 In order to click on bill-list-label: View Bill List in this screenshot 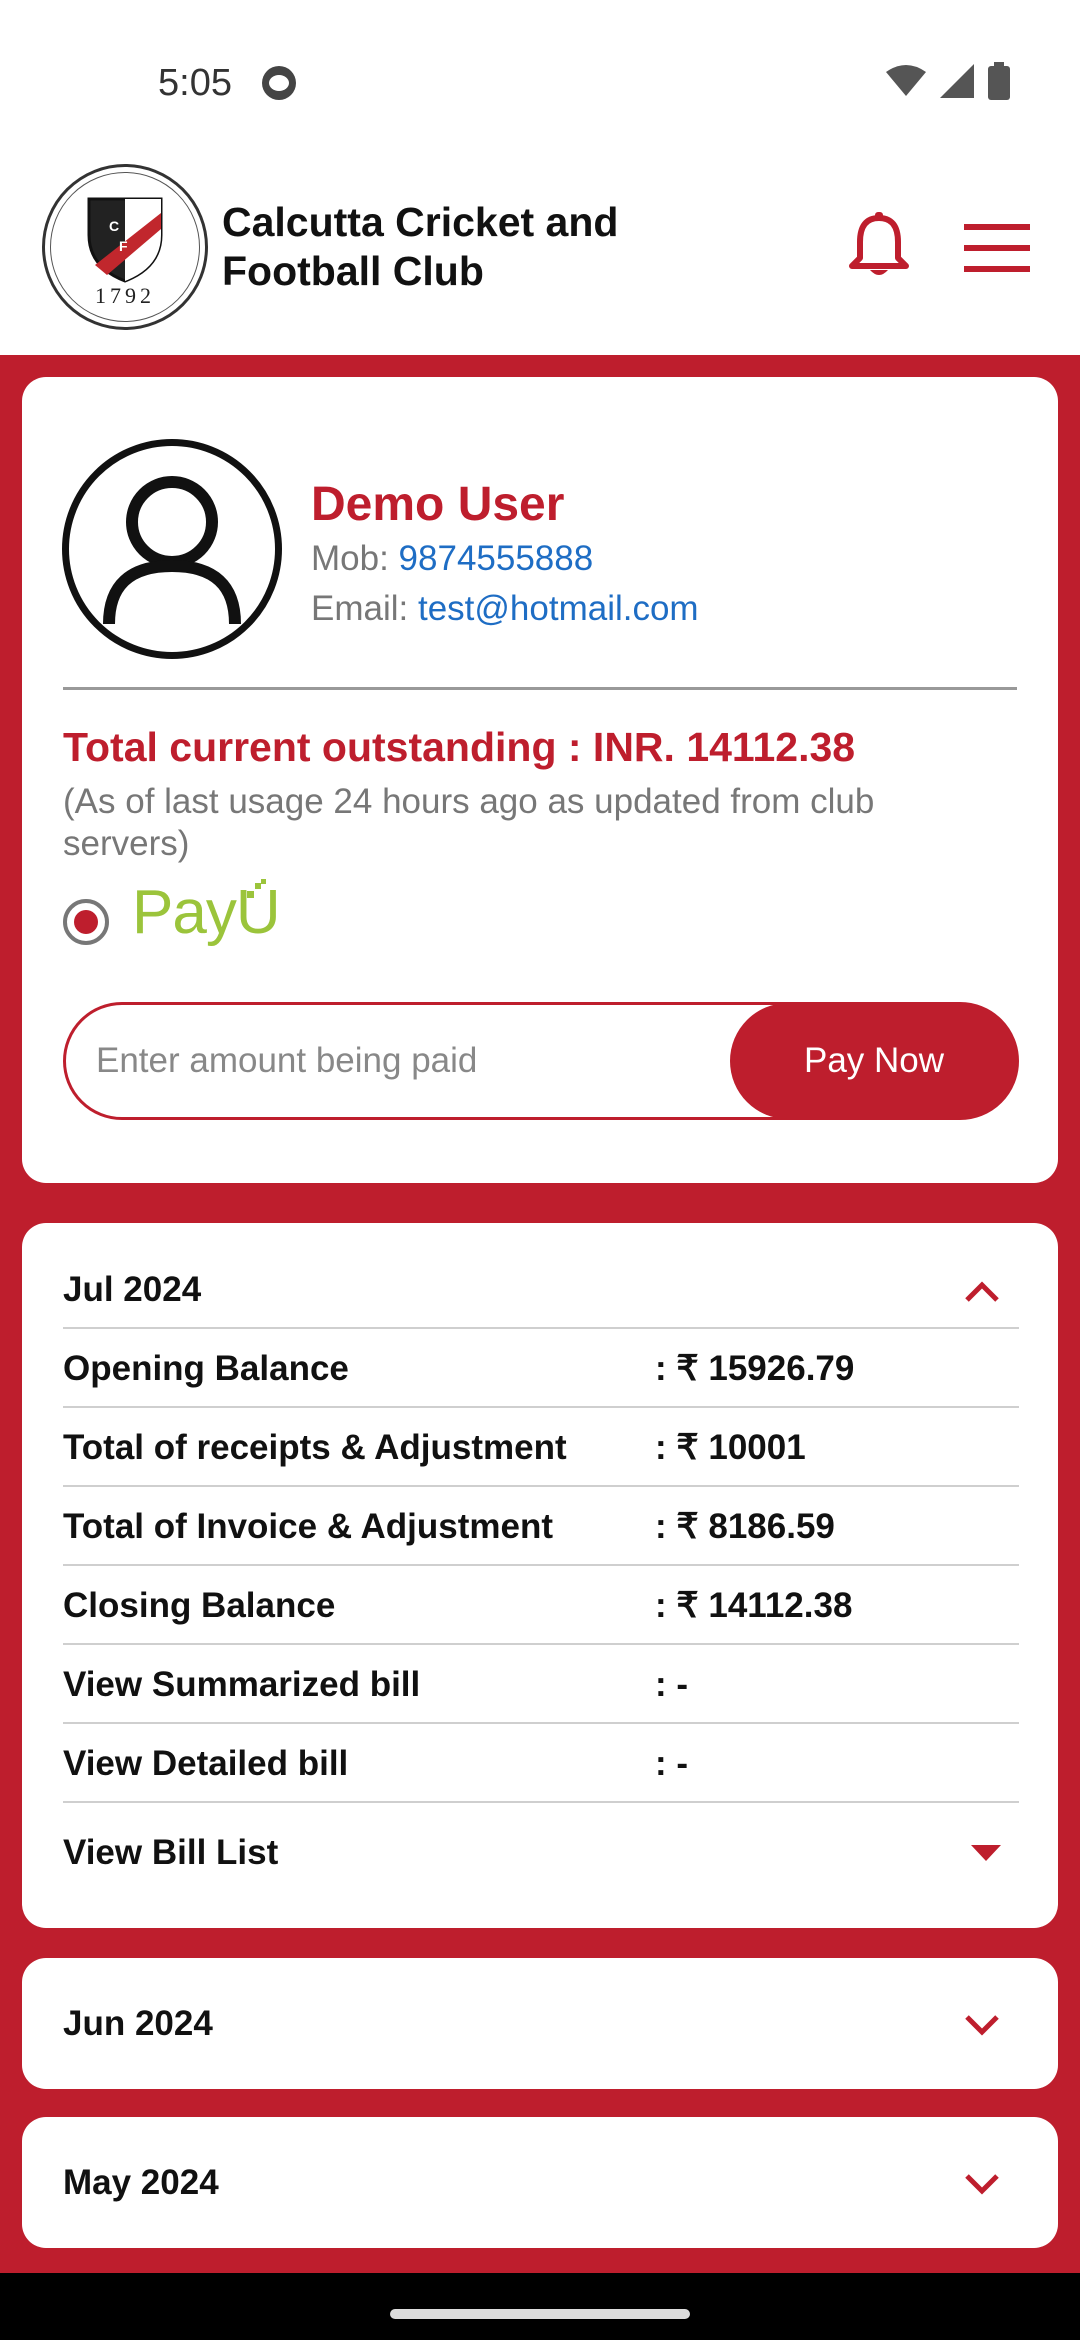, I will do `click(171, 1852)`.